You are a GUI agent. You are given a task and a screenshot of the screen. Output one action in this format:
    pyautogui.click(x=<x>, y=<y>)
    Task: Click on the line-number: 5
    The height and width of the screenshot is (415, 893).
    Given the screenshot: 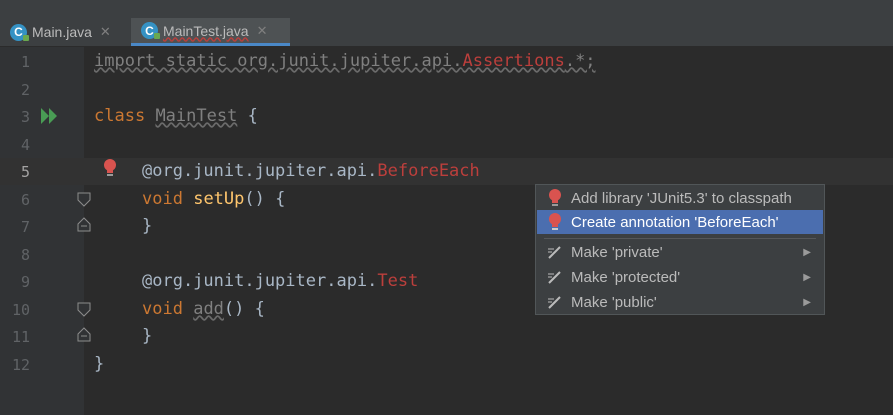 What is the action you would take?
    pyautogui.click(x=25, y=172)
    